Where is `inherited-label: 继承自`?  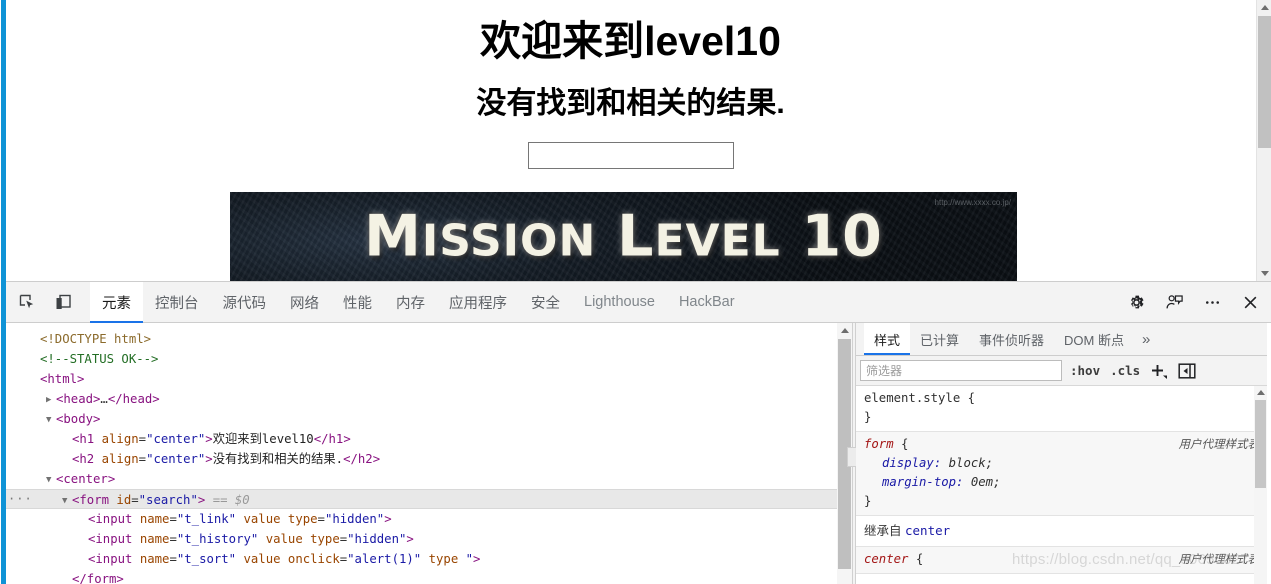
inherited-label: 继承自 is located at coordinates (883, 531).